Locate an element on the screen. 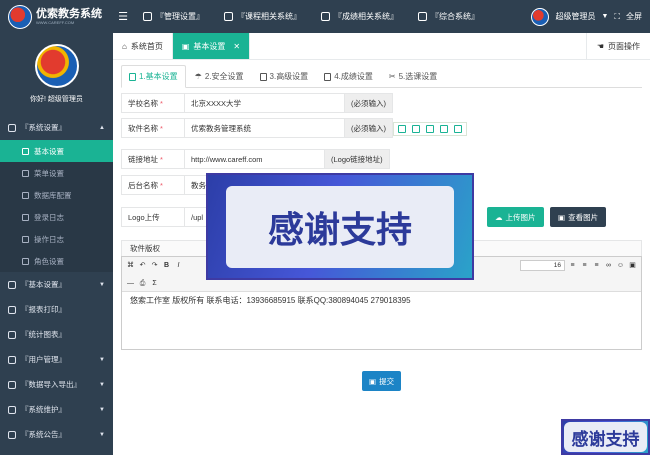  copy-icon is located at coordinates (430, 129).